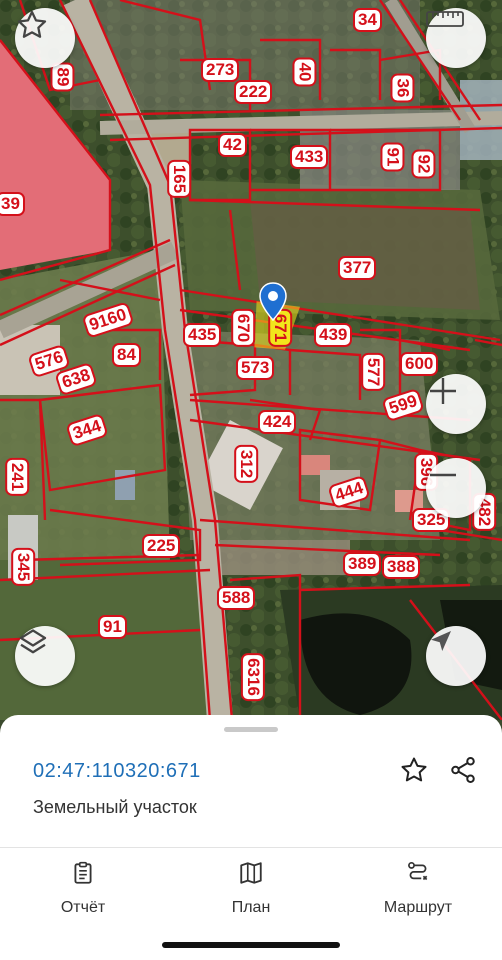  Describe the element at coordinates (423, 164) in the screenshot. I see `plot-label: 92` at that location.